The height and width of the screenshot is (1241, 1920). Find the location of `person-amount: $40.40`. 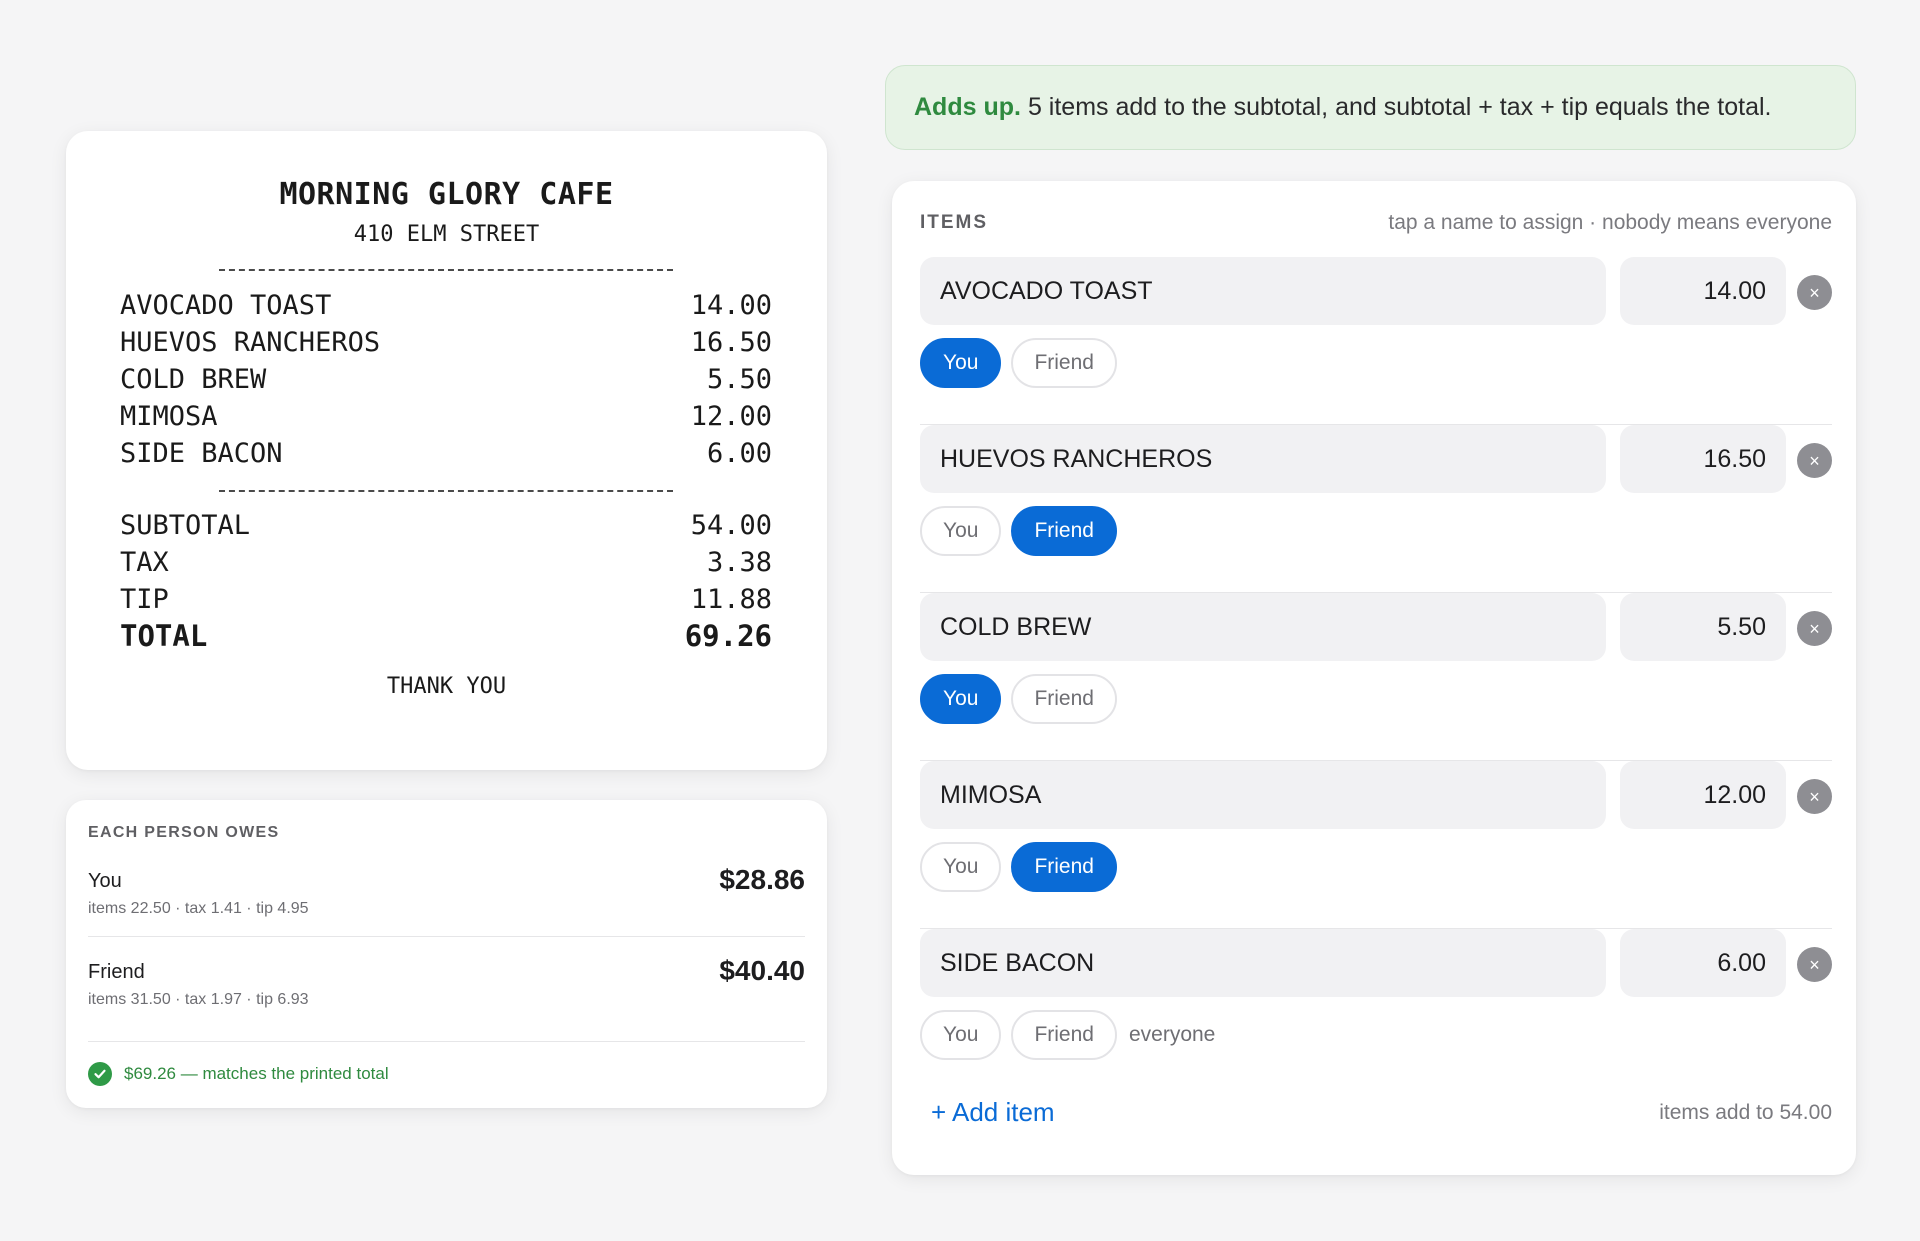

person-amount: $40.40 is located at coordinates (762, 970).